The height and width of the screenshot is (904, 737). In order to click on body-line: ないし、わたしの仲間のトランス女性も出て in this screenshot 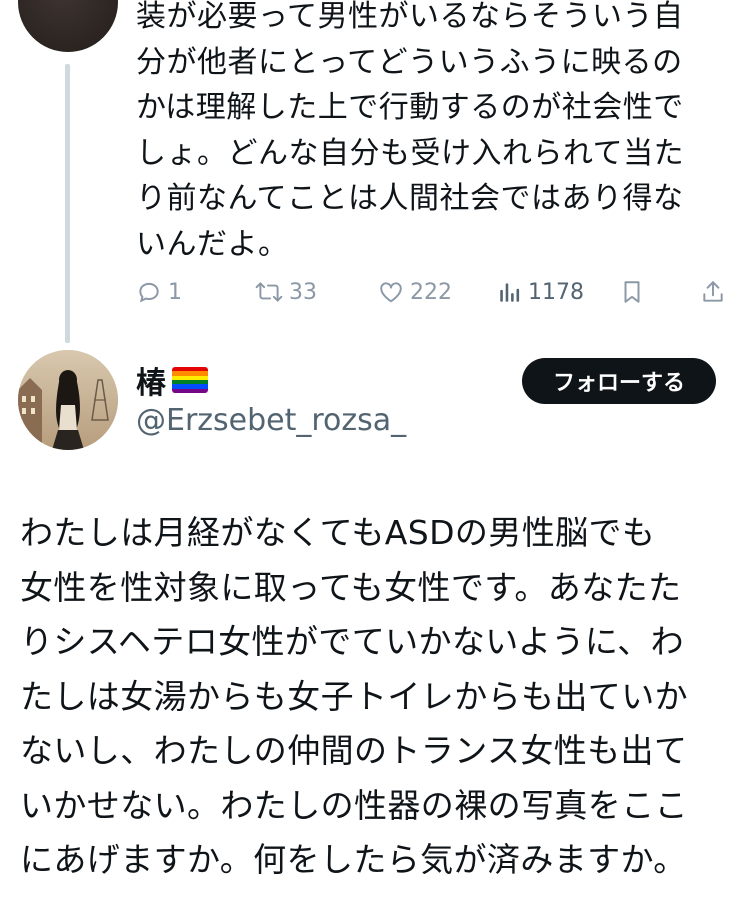, I will do `click(354, 750)`.